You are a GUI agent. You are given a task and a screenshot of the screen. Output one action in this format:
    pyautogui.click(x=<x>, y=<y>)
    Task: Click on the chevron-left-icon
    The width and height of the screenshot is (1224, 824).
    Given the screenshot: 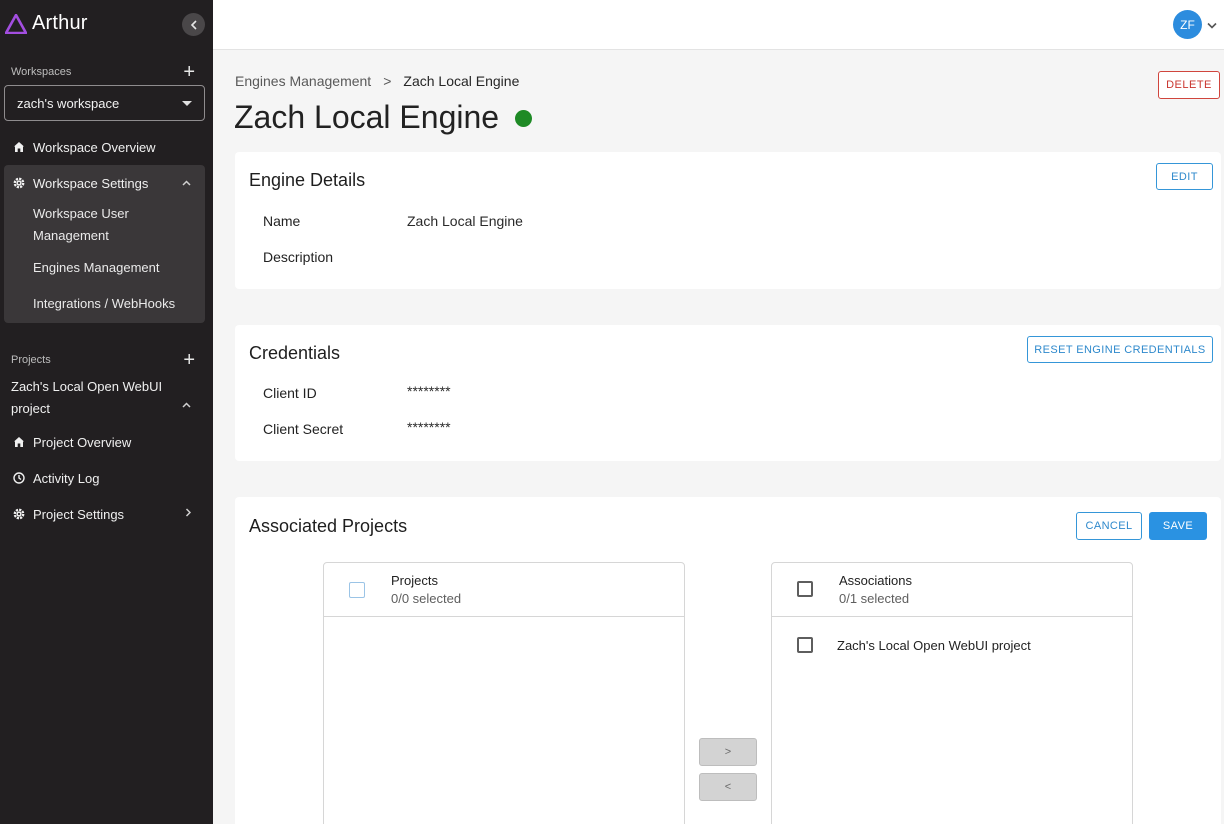 What is the action you would take?
    pyautogui.click(x=193, y=24)
    